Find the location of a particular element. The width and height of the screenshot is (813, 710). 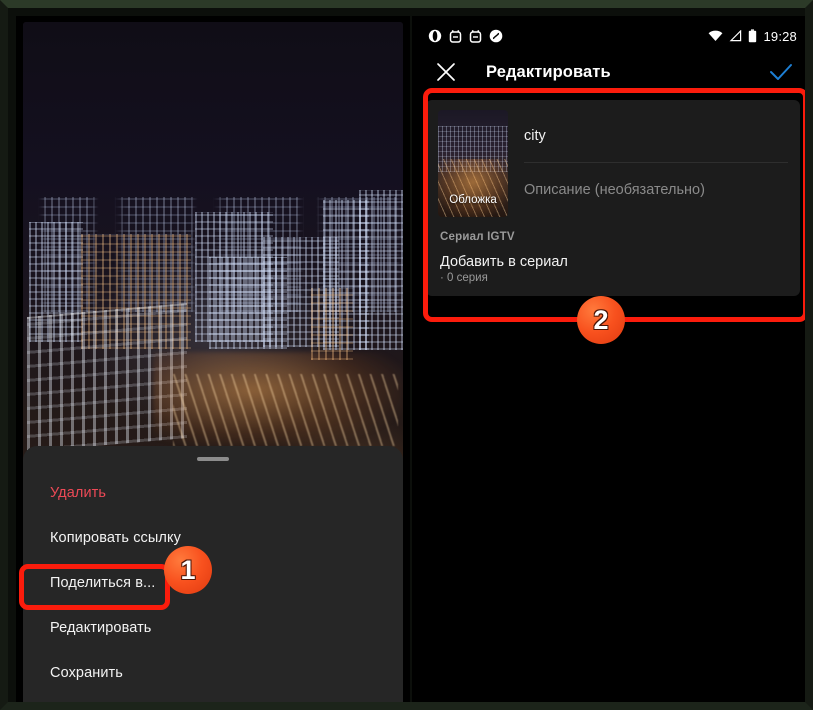

menu-item-label: Копировать ссылку is located at coordinates (115, 537).